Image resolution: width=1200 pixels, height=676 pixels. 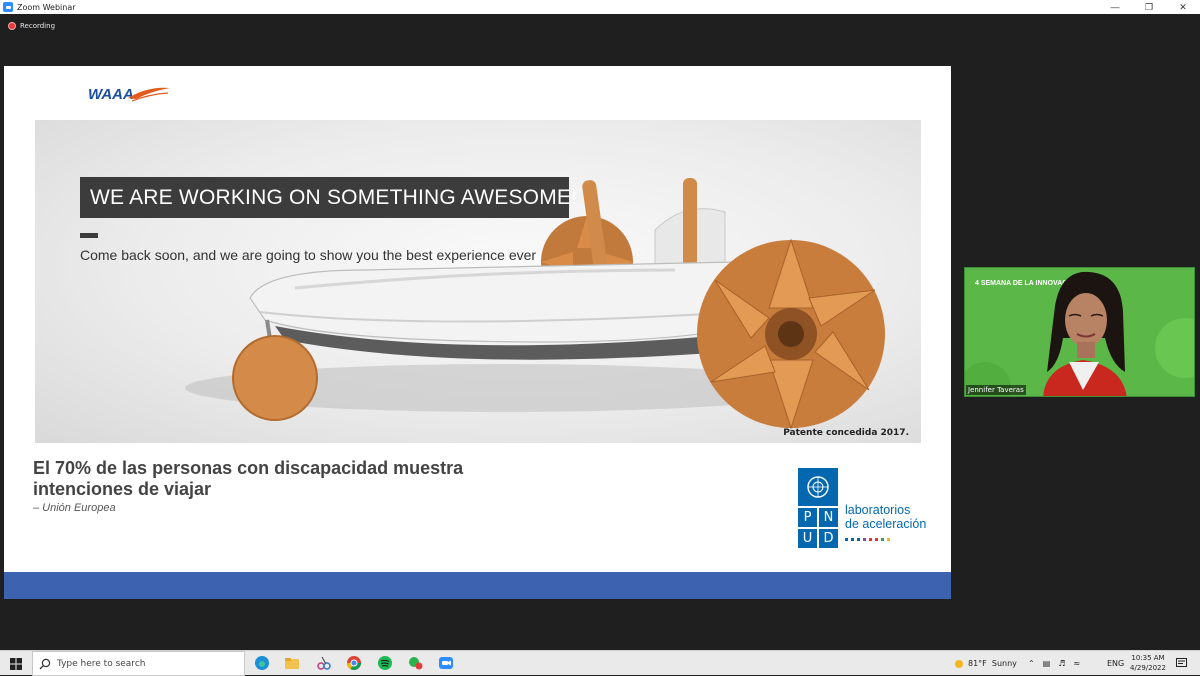 What do you see at coordinates (111, 94) in the screenshot?
I see `svg-text: WAAA` at bounding box center [111, 94].